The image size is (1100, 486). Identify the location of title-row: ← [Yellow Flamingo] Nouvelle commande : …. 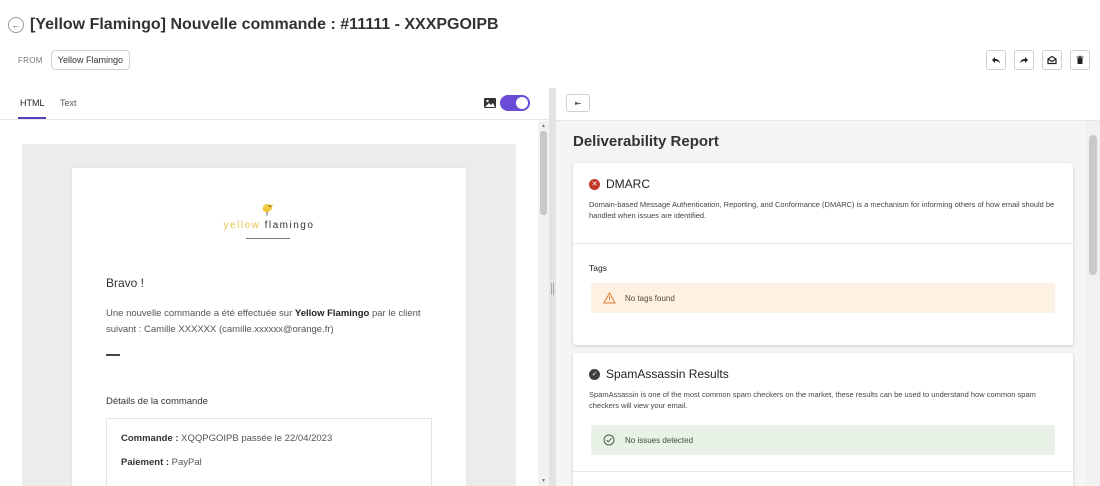
(253, 25).